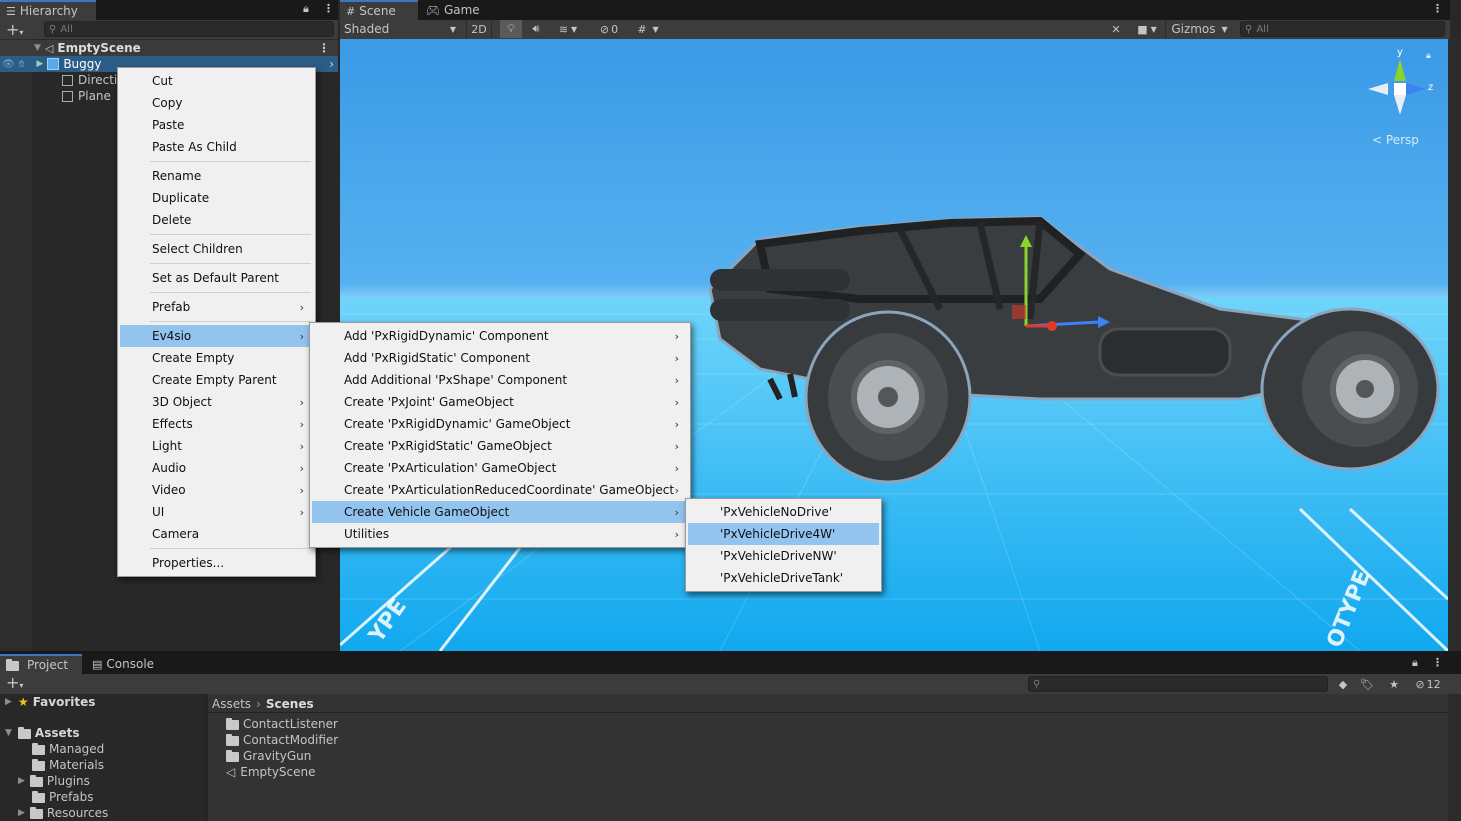  Describe the element at coordinates (450, 10) in the screenshot. I see `tab-game: 🎮︎ Game` at that location.